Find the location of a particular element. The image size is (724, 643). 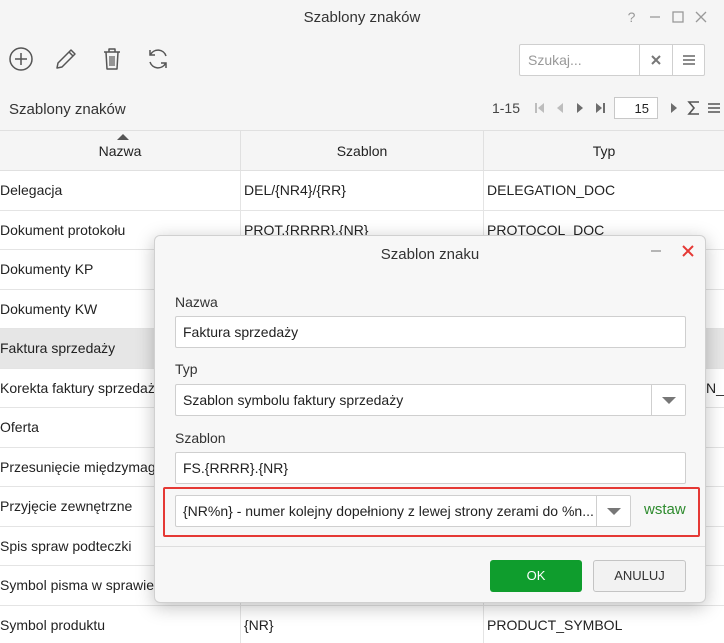

maximize-icon is located at coordinates (677, 17).